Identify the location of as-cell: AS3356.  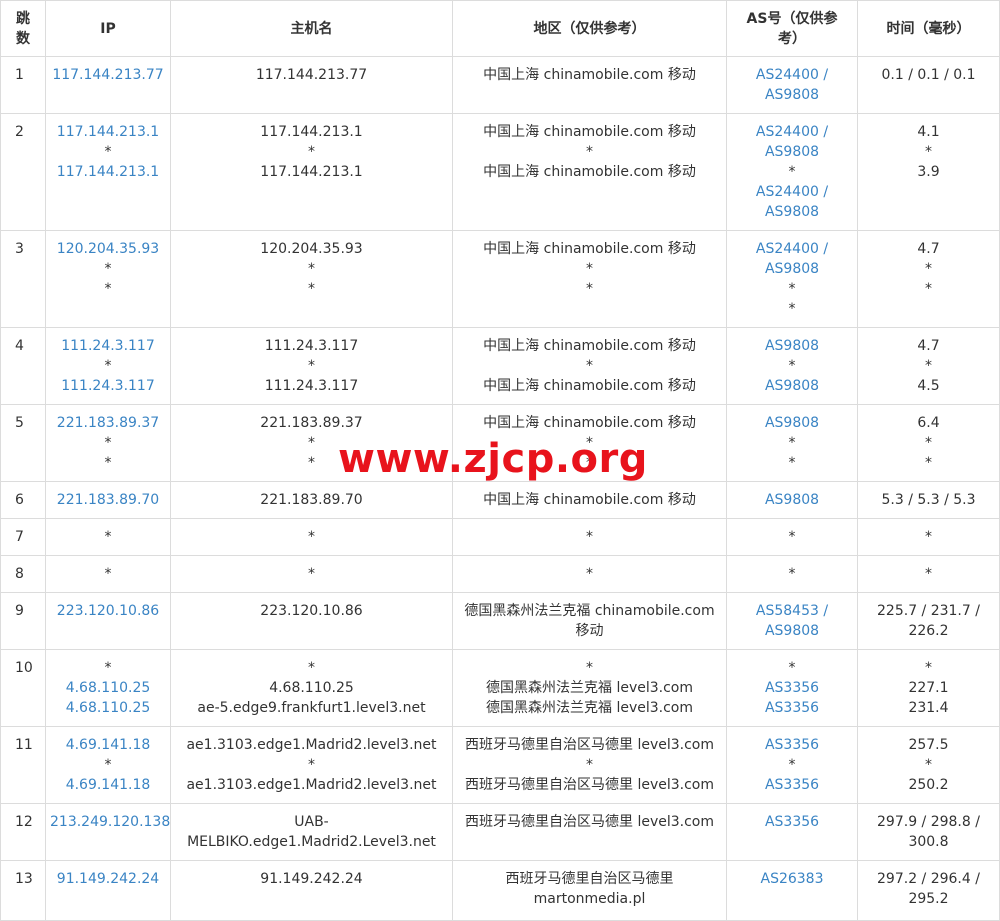
(792, 832).